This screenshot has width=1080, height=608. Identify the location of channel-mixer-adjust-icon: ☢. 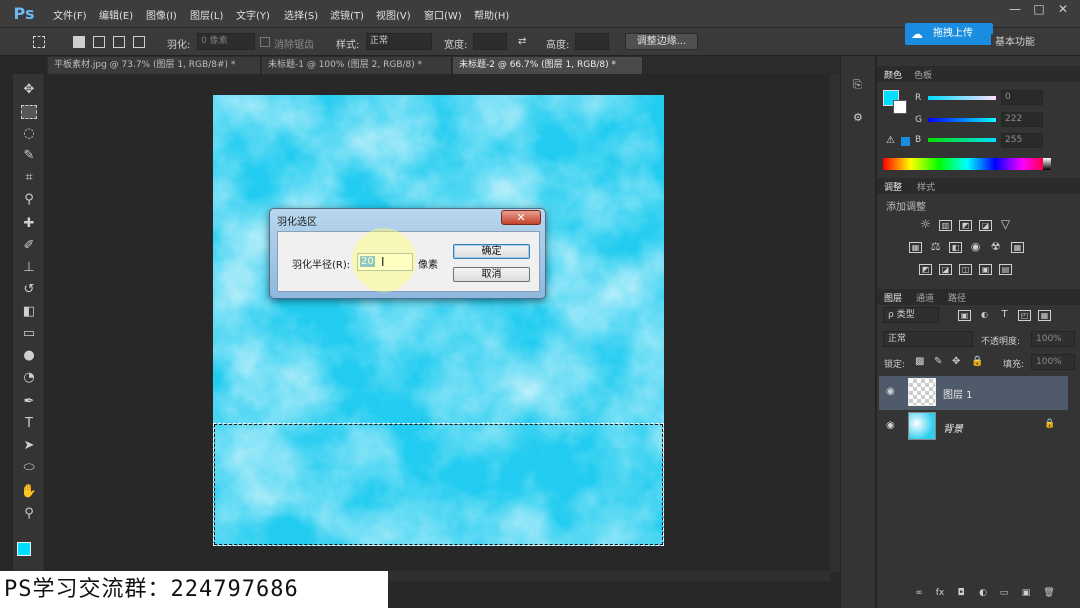
(995, 247).